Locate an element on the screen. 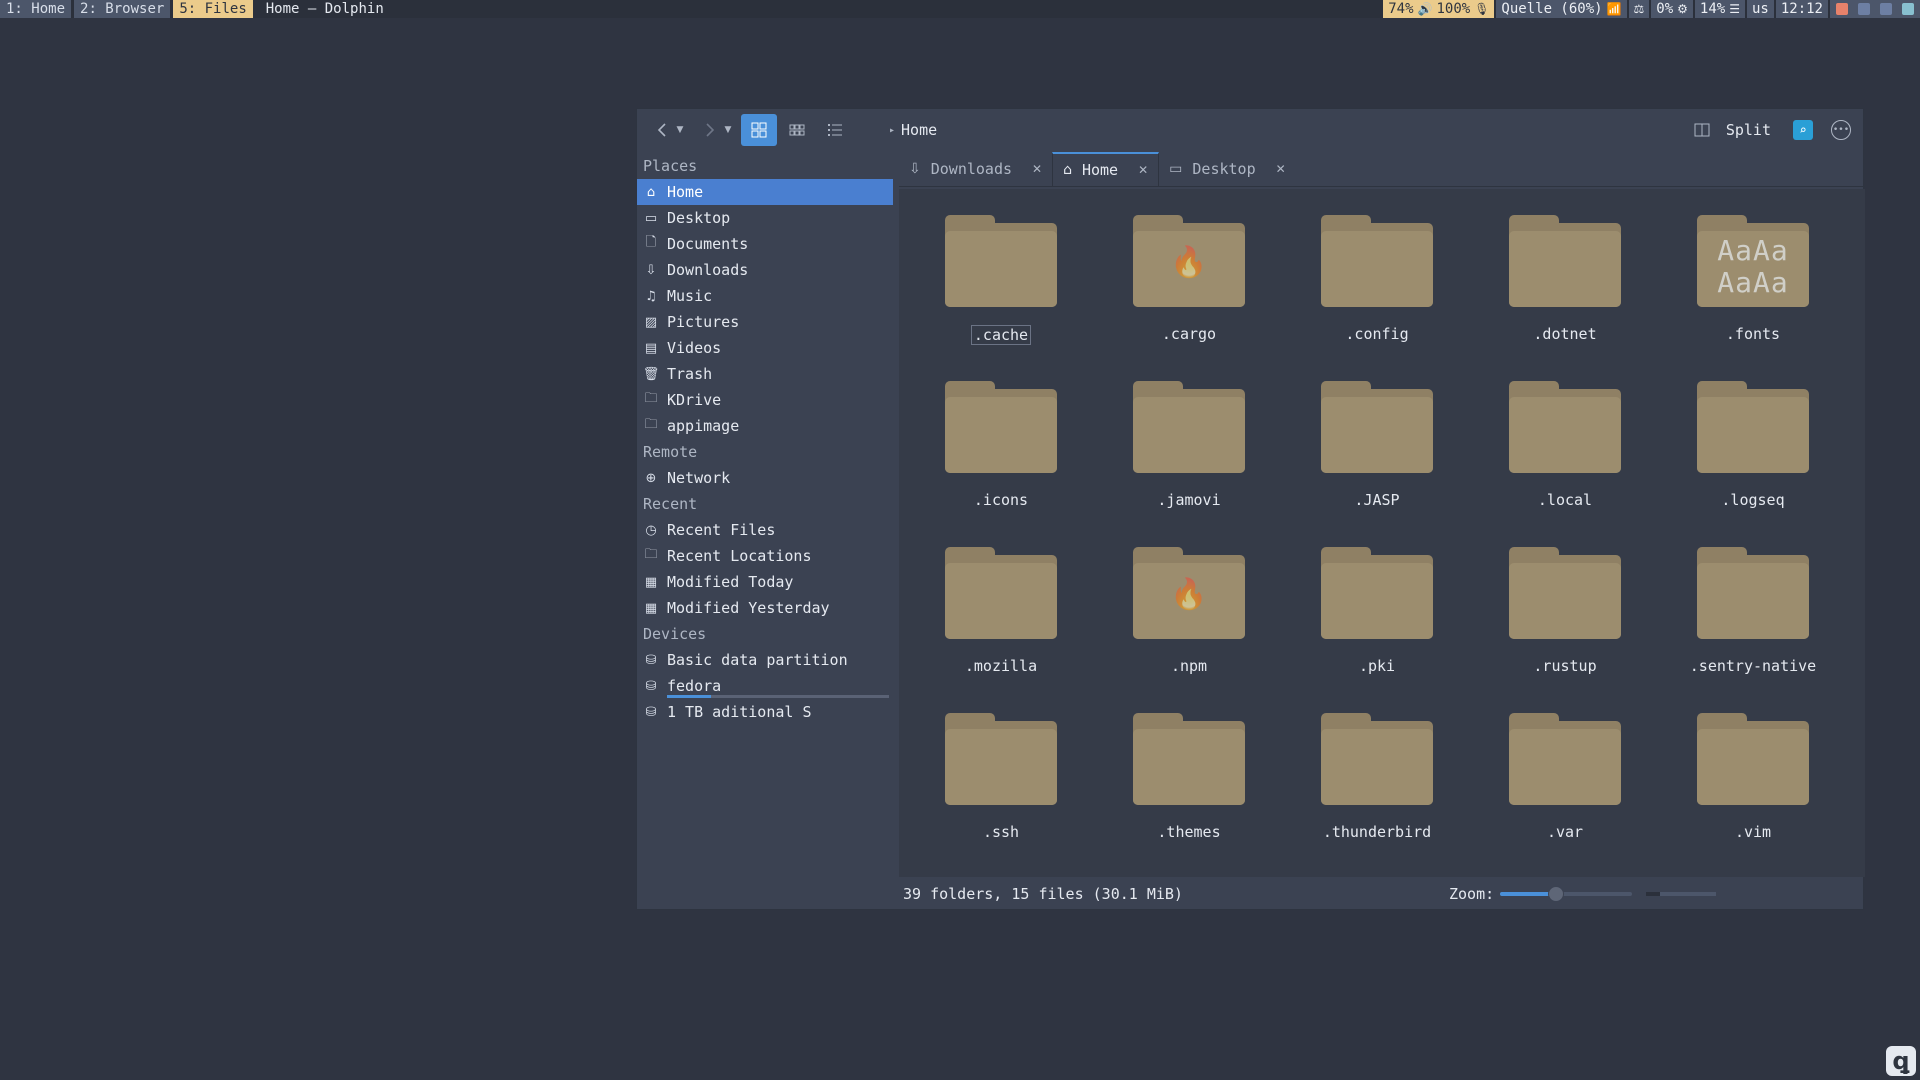 The height and width of the screenshot is (1080, 1920). icons-view-button is located at coordinates (759, 130).